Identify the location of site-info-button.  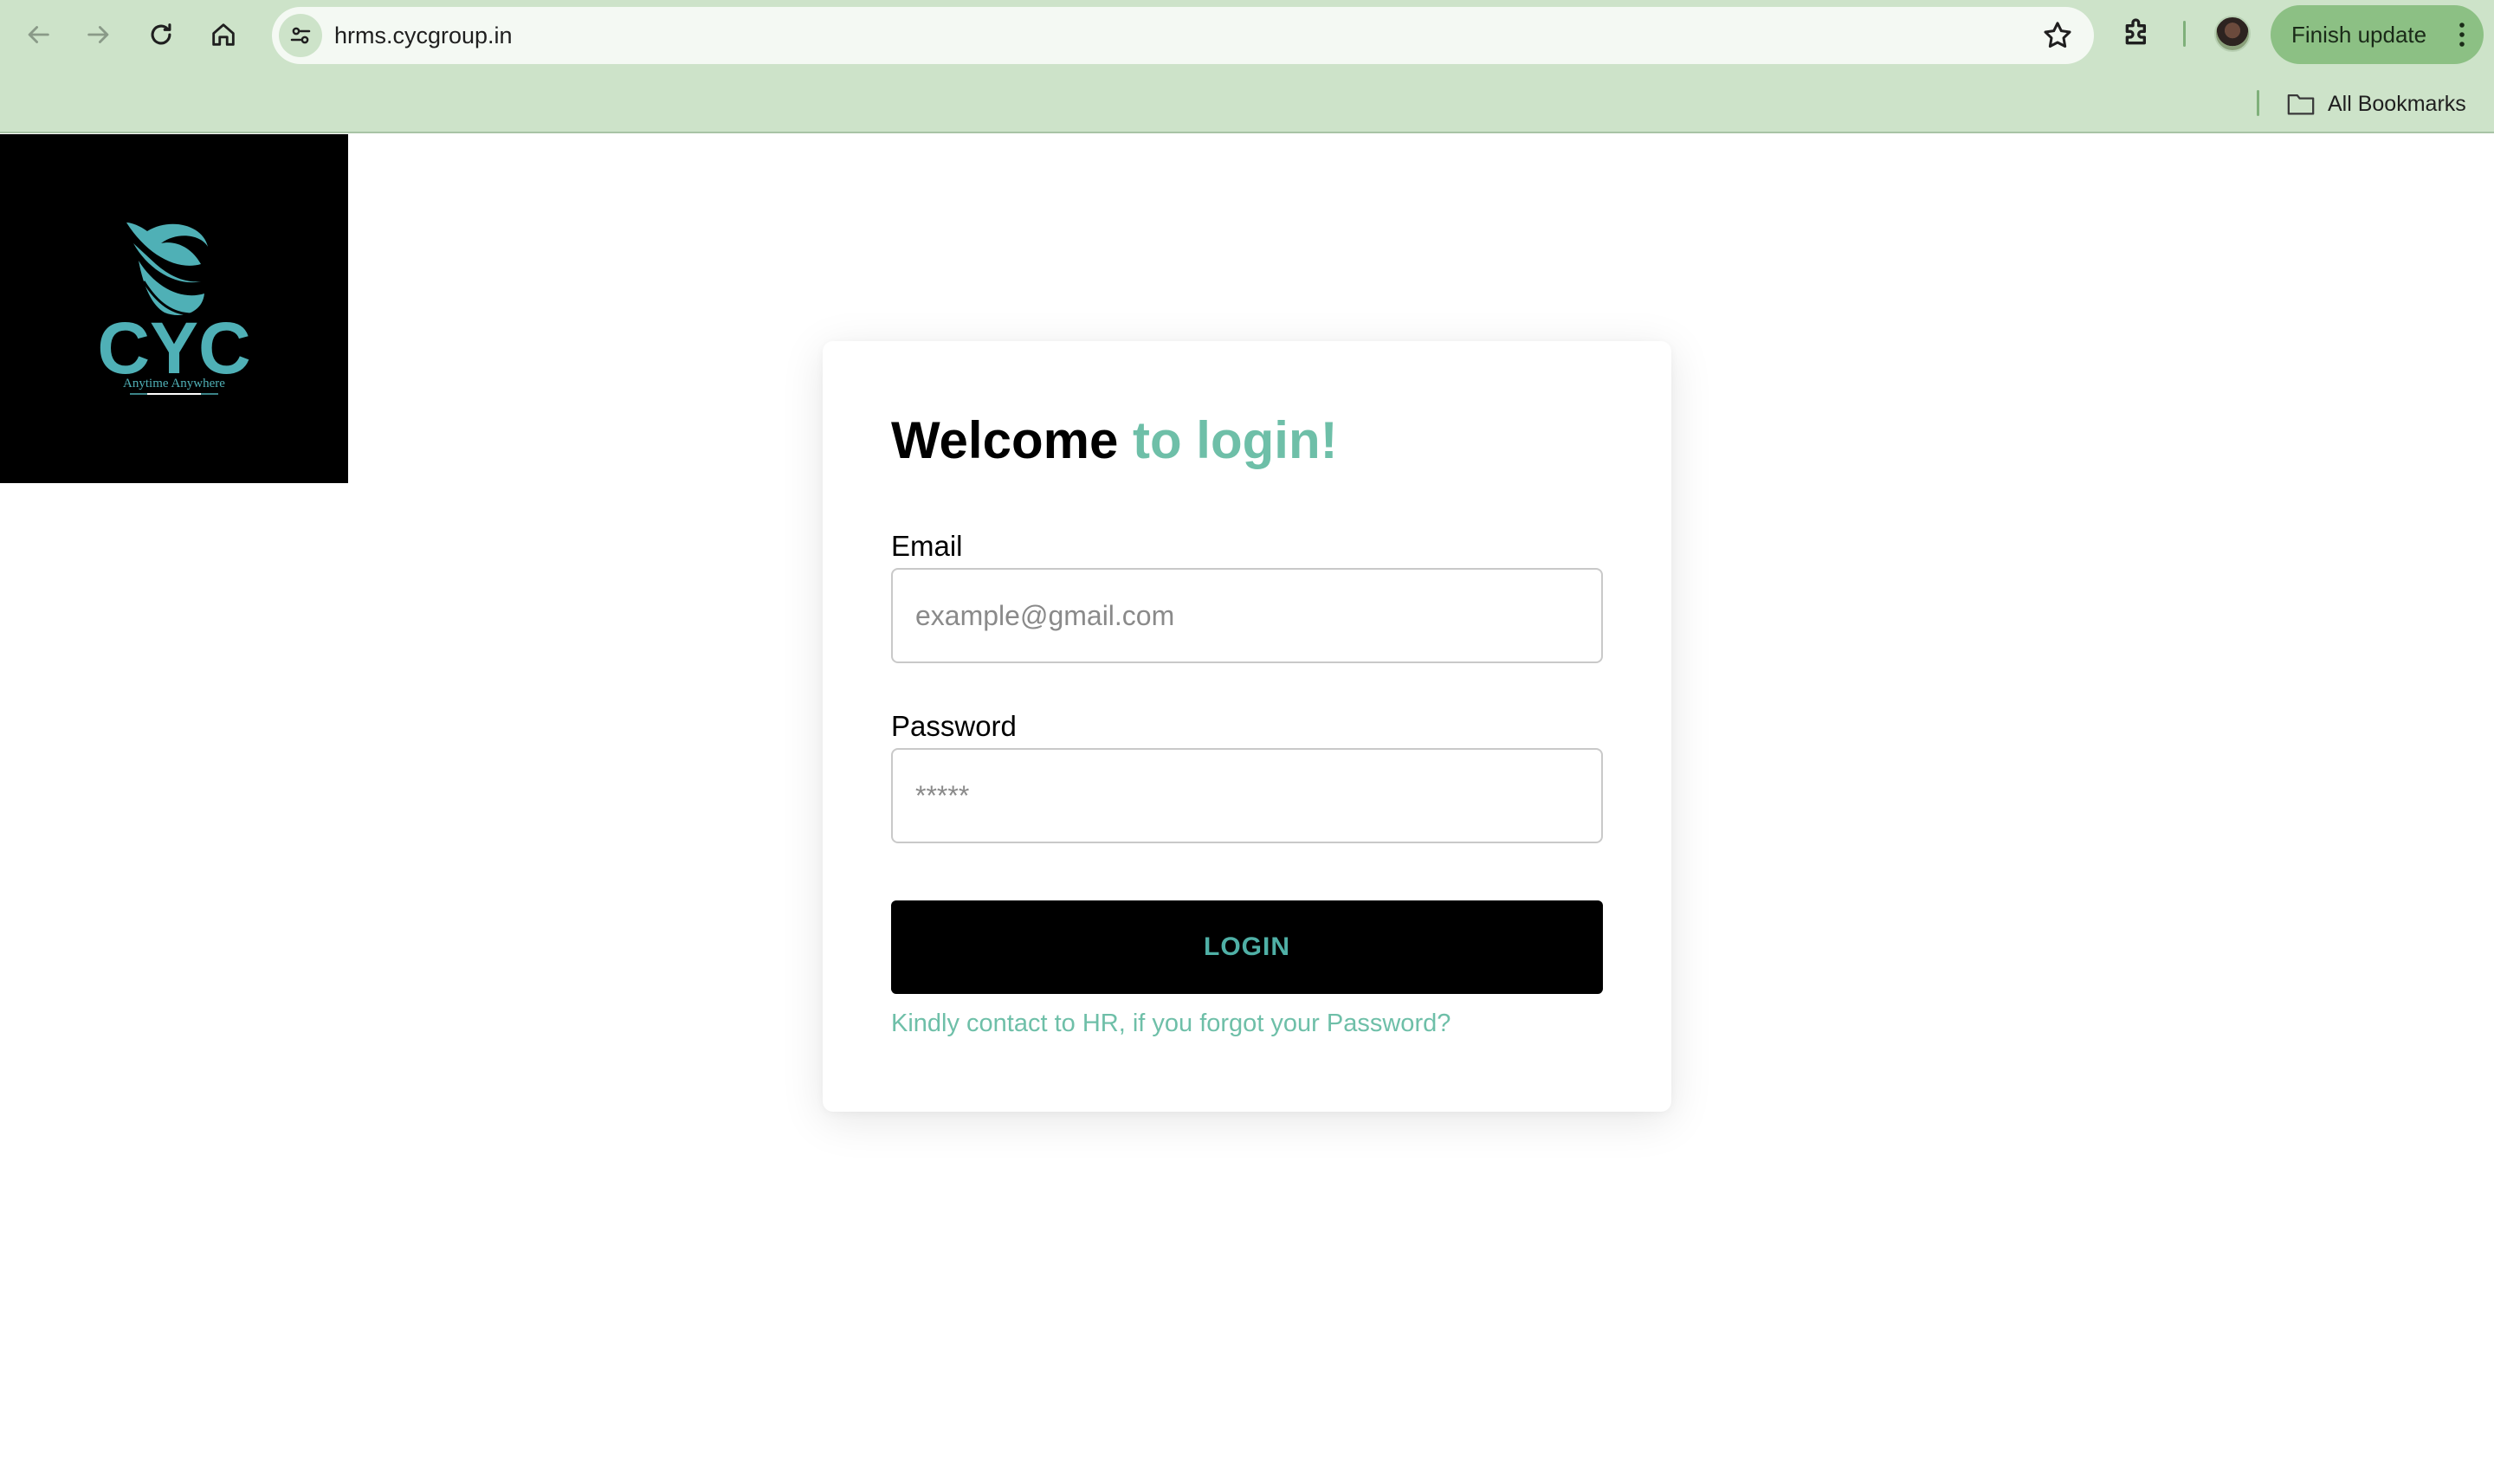
(300, 35).